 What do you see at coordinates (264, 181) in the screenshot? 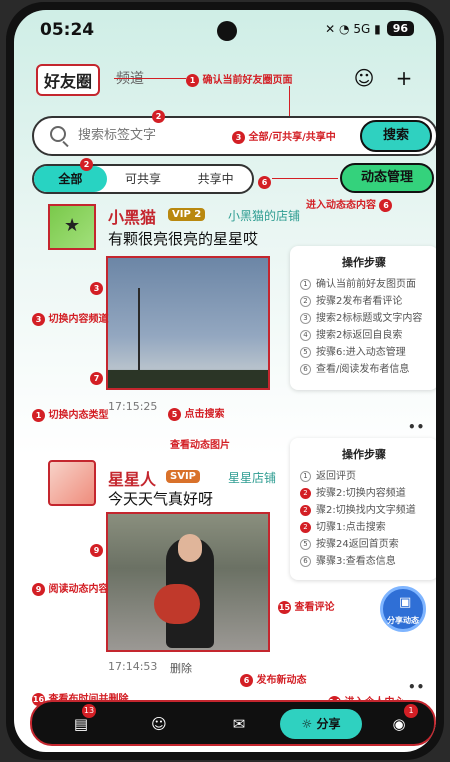
I see `annotation-6: 6` at bounding box center [264, 181].